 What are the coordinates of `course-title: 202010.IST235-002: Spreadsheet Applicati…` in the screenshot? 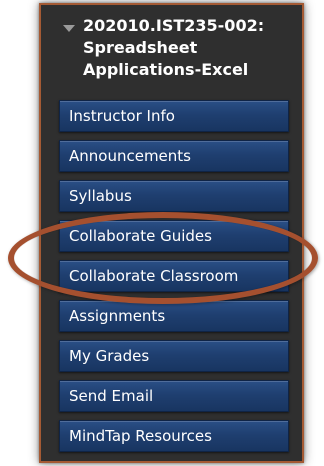 It's located at (190, 48).